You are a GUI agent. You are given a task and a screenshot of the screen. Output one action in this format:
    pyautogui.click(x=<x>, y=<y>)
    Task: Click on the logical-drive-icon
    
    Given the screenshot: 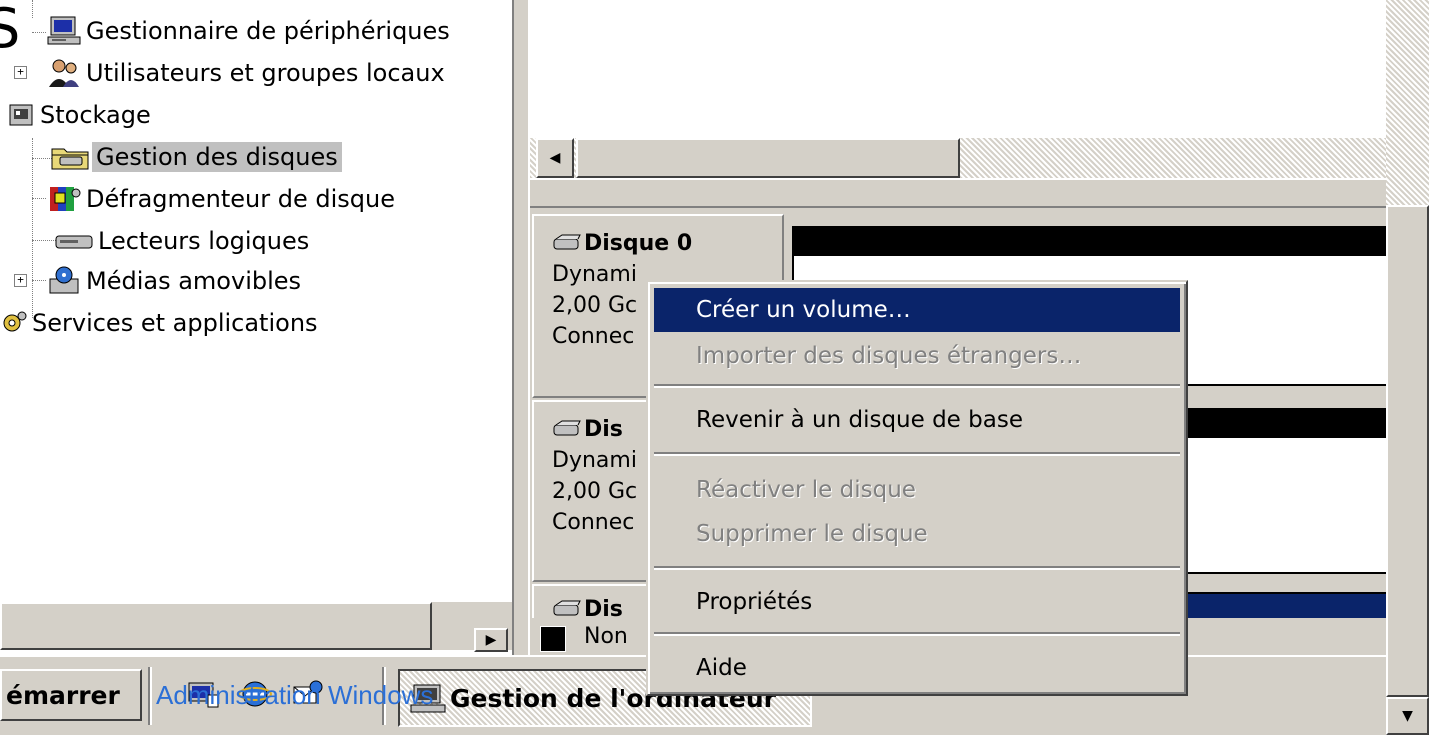 What is the action you would take?
    pyautogui.click(x=74, y=241)
    